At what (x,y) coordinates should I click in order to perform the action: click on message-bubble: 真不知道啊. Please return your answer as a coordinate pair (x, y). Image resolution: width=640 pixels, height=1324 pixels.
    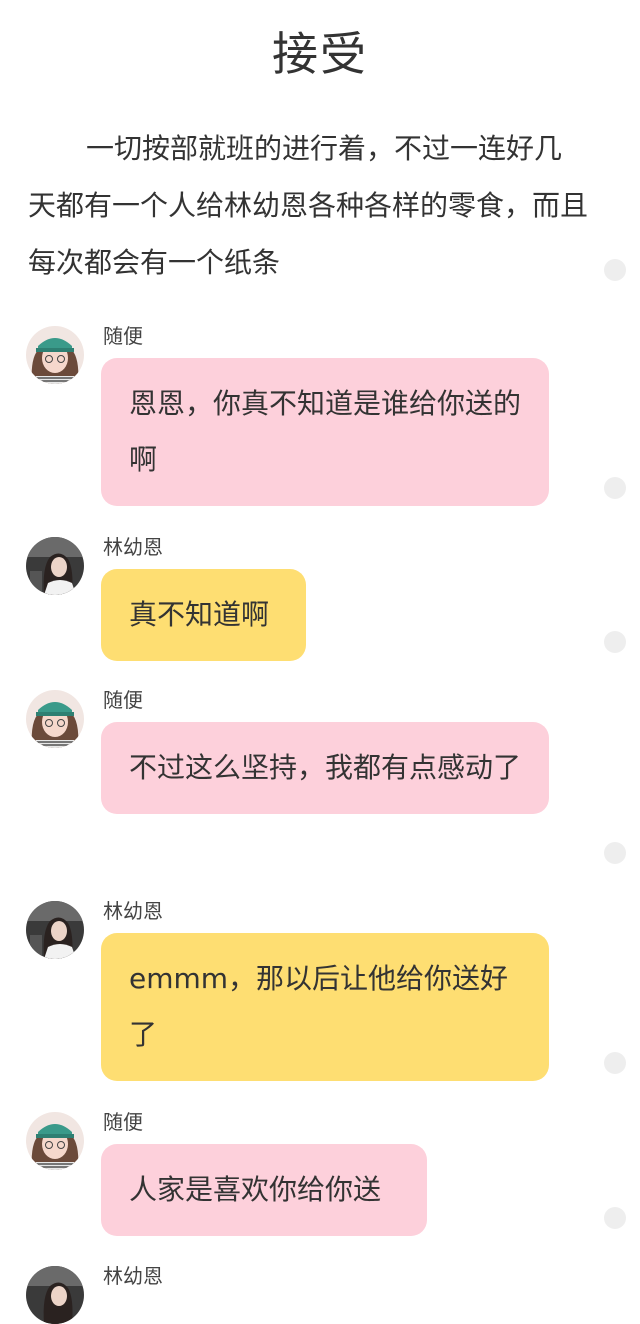
    Looking at the image, I should click on (203, 615).